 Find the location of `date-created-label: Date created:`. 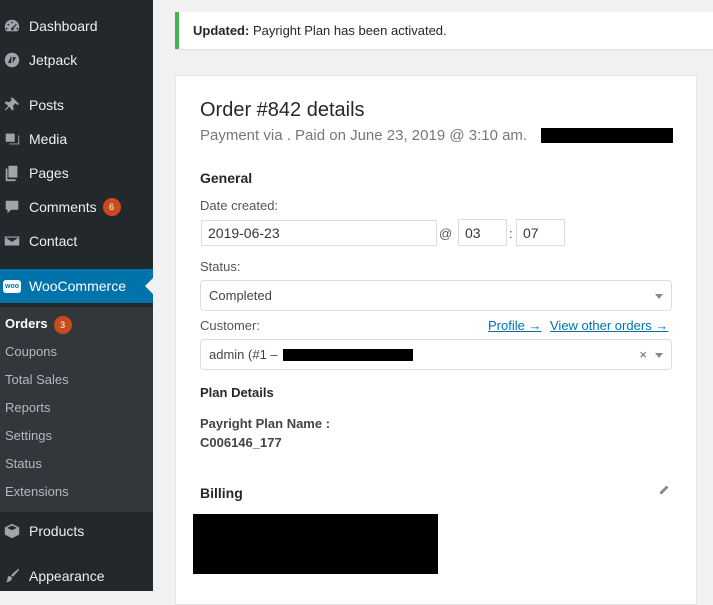

date-created-label: Date created: is located at coordinates (239, 205).